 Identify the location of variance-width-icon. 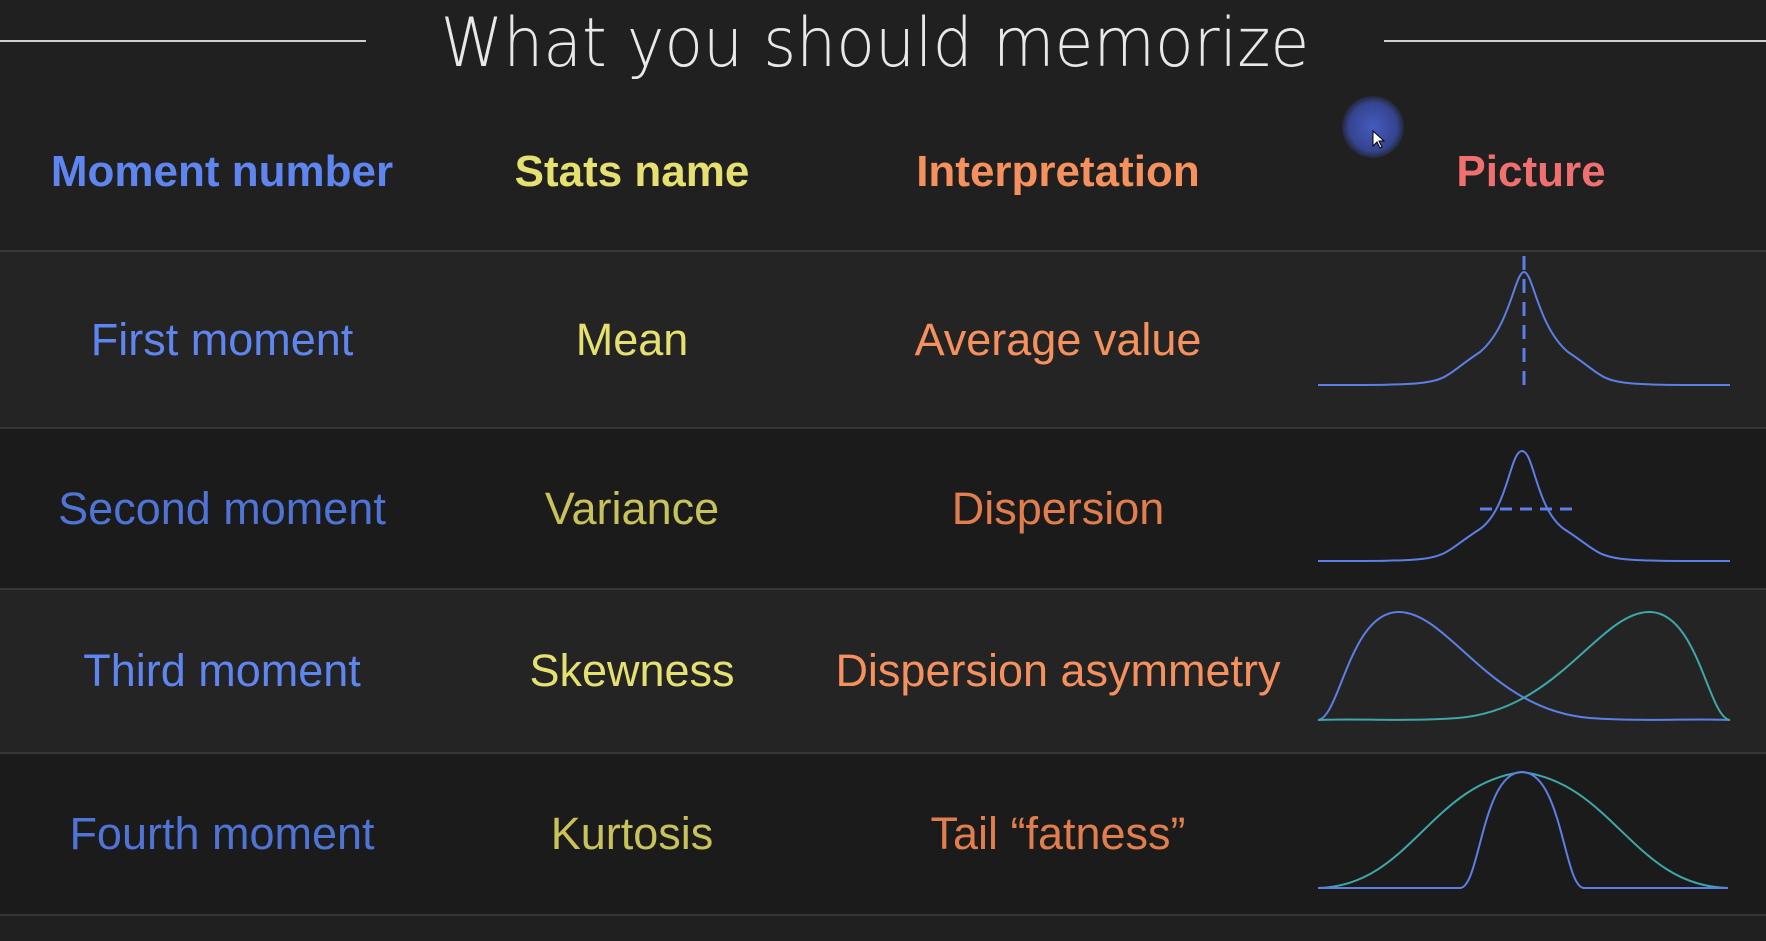
(1530, 508).